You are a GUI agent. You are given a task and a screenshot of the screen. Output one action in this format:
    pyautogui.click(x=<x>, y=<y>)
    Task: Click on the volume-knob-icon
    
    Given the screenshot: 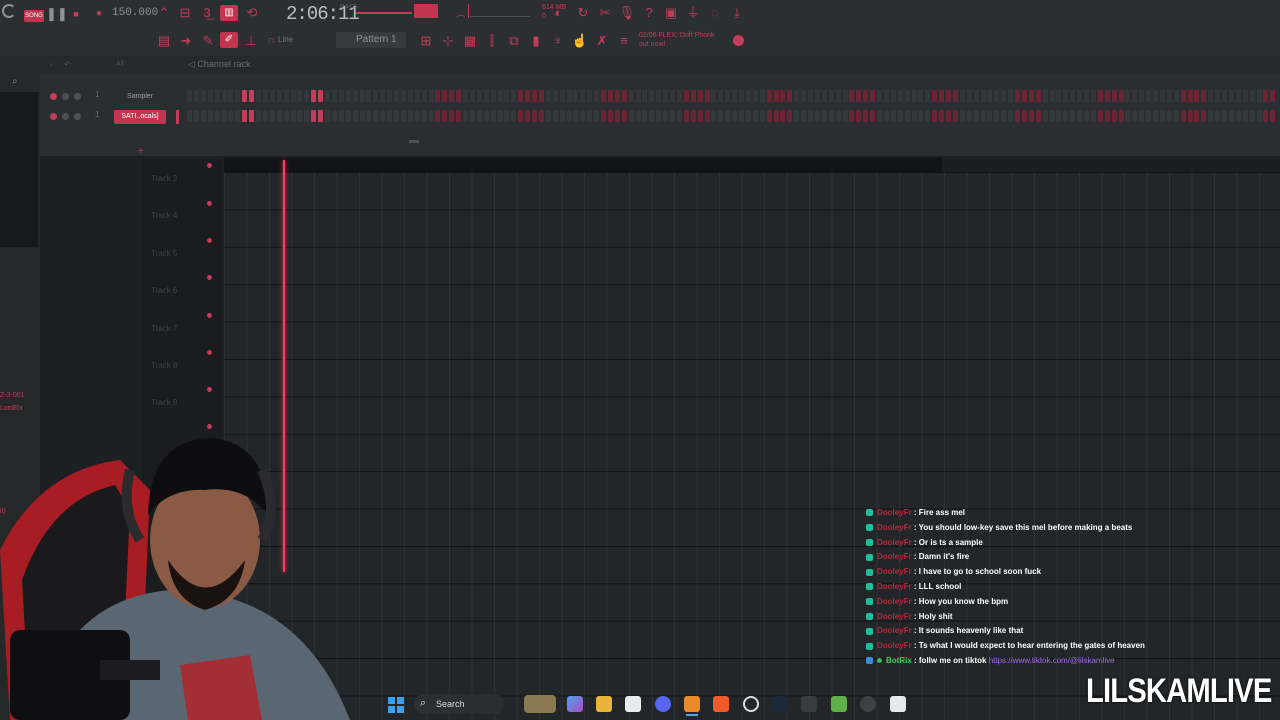 What is the action you would take?
    pyautogui.click(x=77, y=96)
    